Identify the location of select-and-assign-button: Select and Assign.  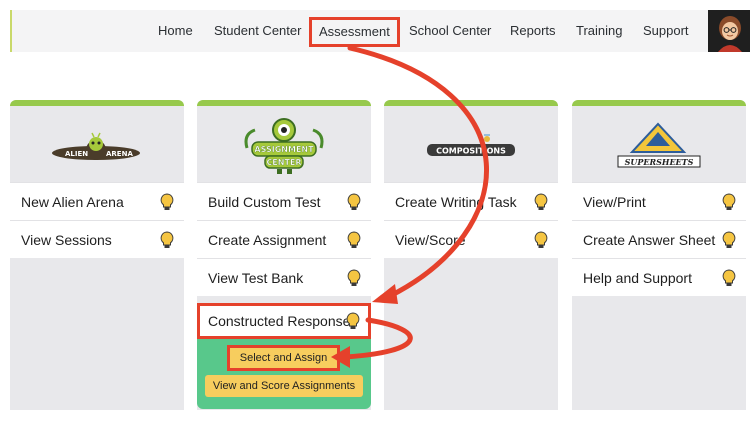
(283, 358).